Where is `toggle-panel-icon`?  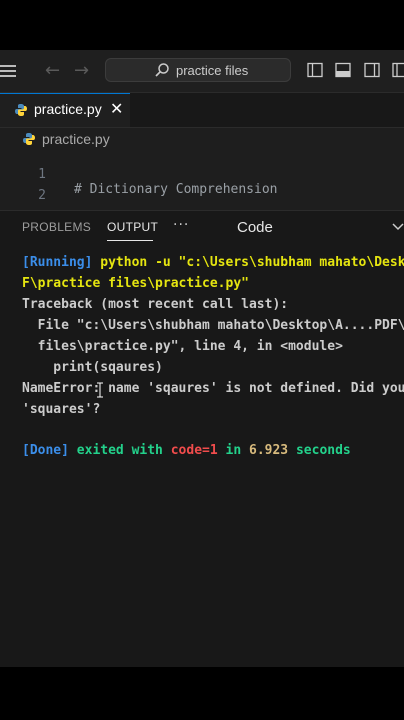
toggle-panel-icon is located at coordinates (343, 70).